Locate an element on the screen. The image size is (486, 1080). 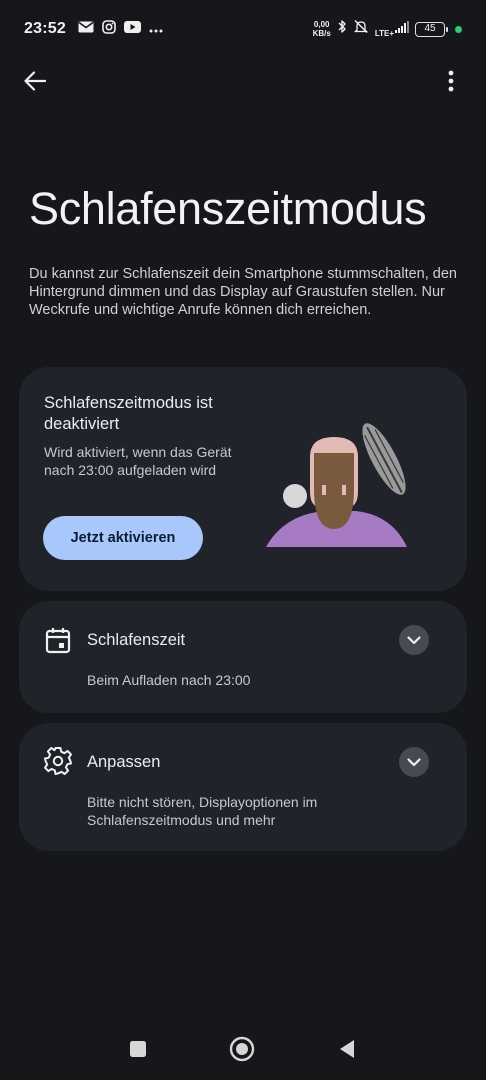
triangle-back-icon is located at coordinates (347, 1049).